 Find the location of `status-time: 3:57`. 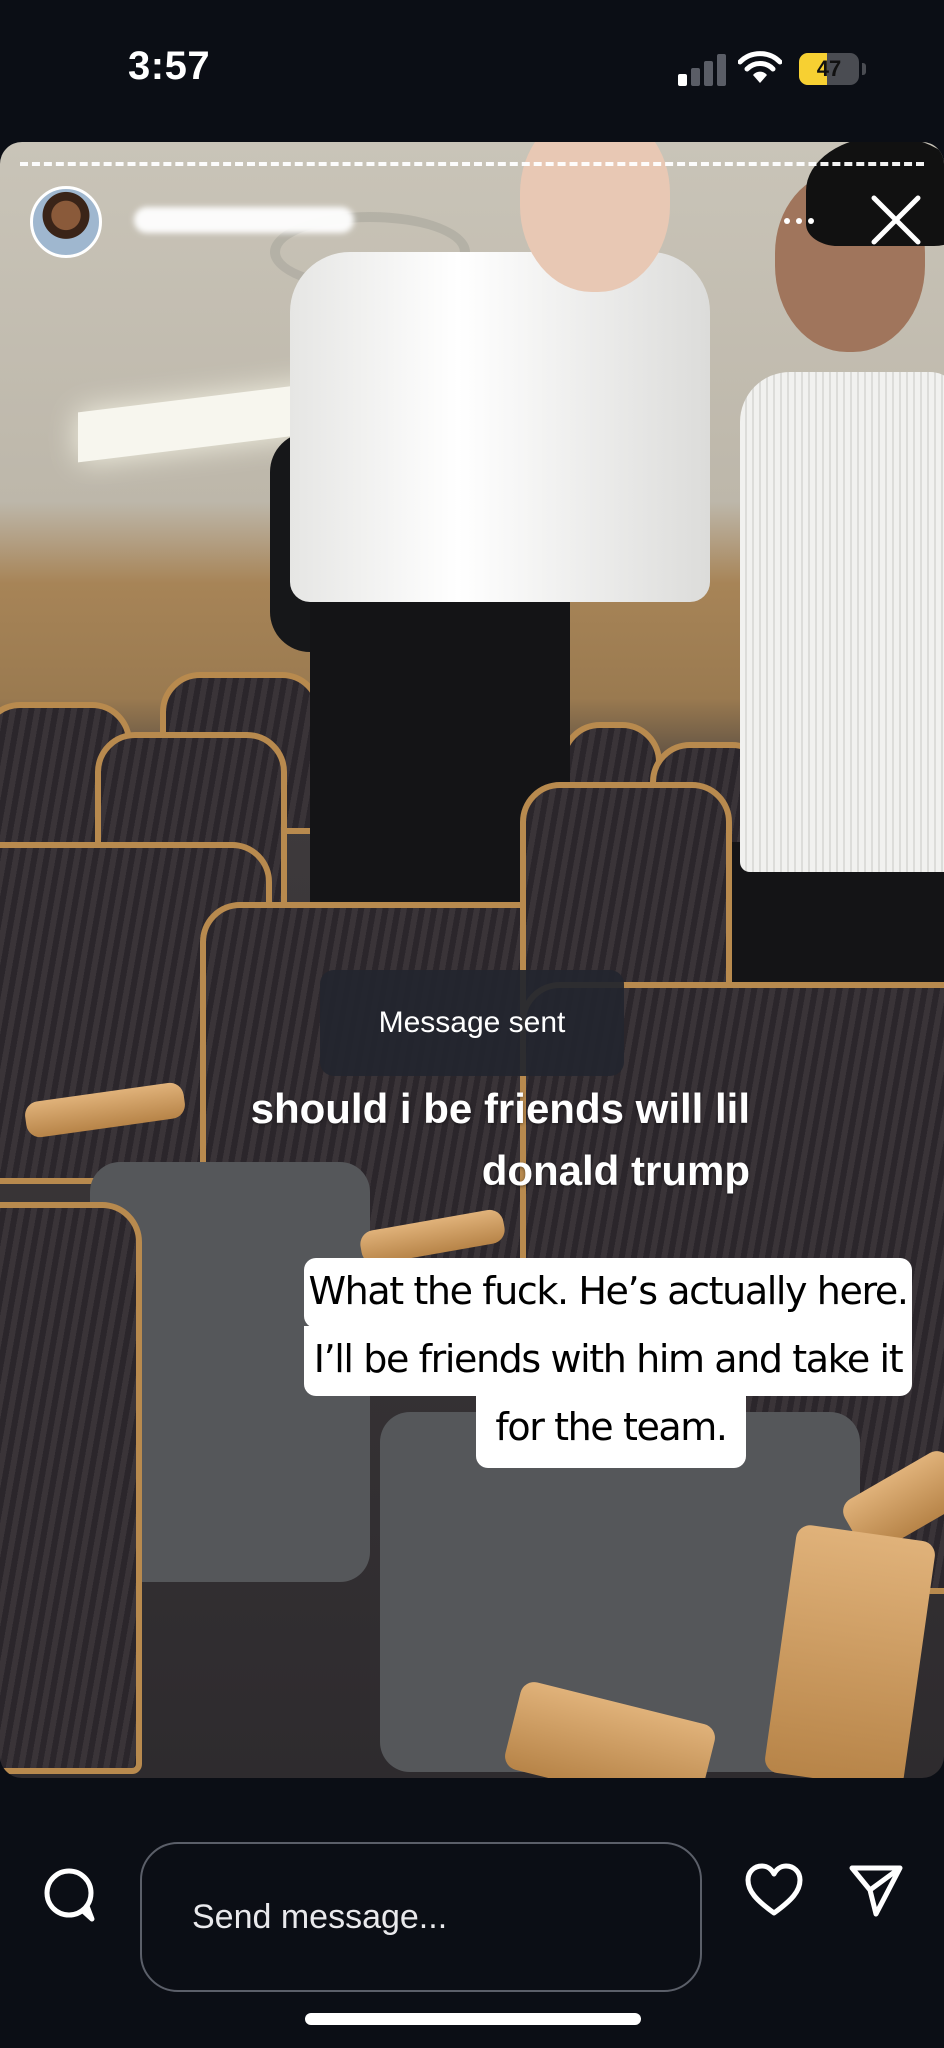

status-time: 3:57 is located at coordinates (169, 66).